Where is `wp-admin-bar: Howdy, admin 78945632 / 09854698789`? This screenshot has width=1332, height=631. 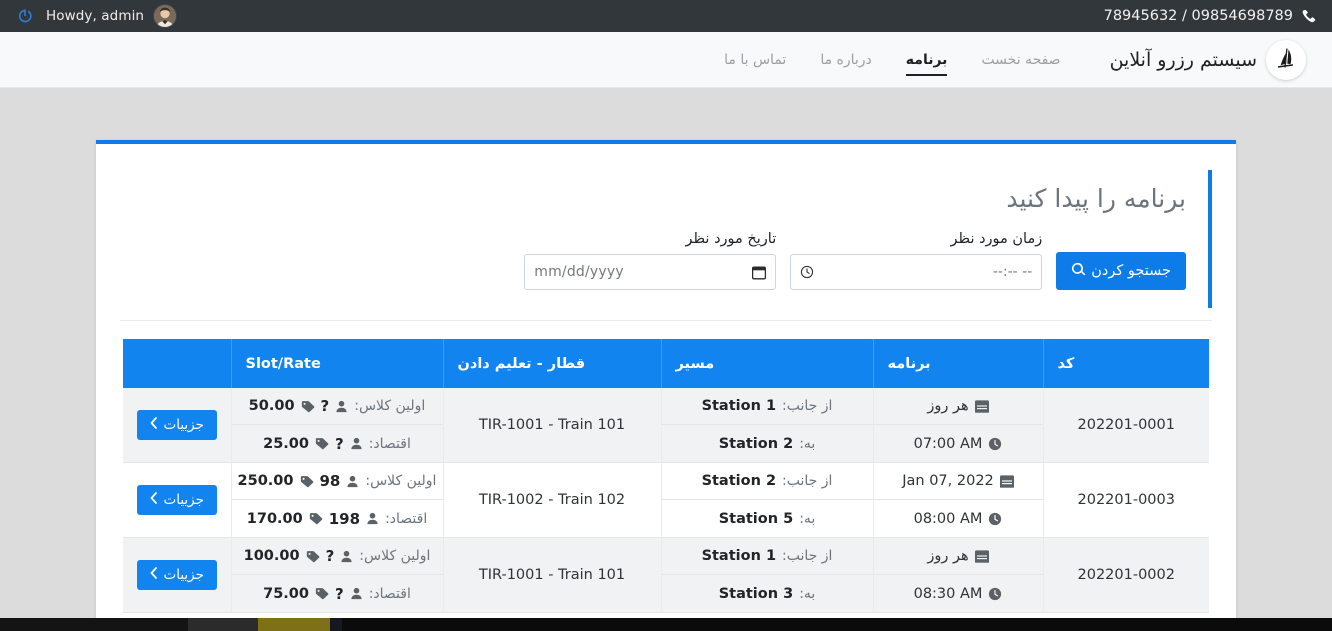
wp-admin-bar: Howdy, admin 78945632 / 09854698789 is located at coordinates (666, 16).